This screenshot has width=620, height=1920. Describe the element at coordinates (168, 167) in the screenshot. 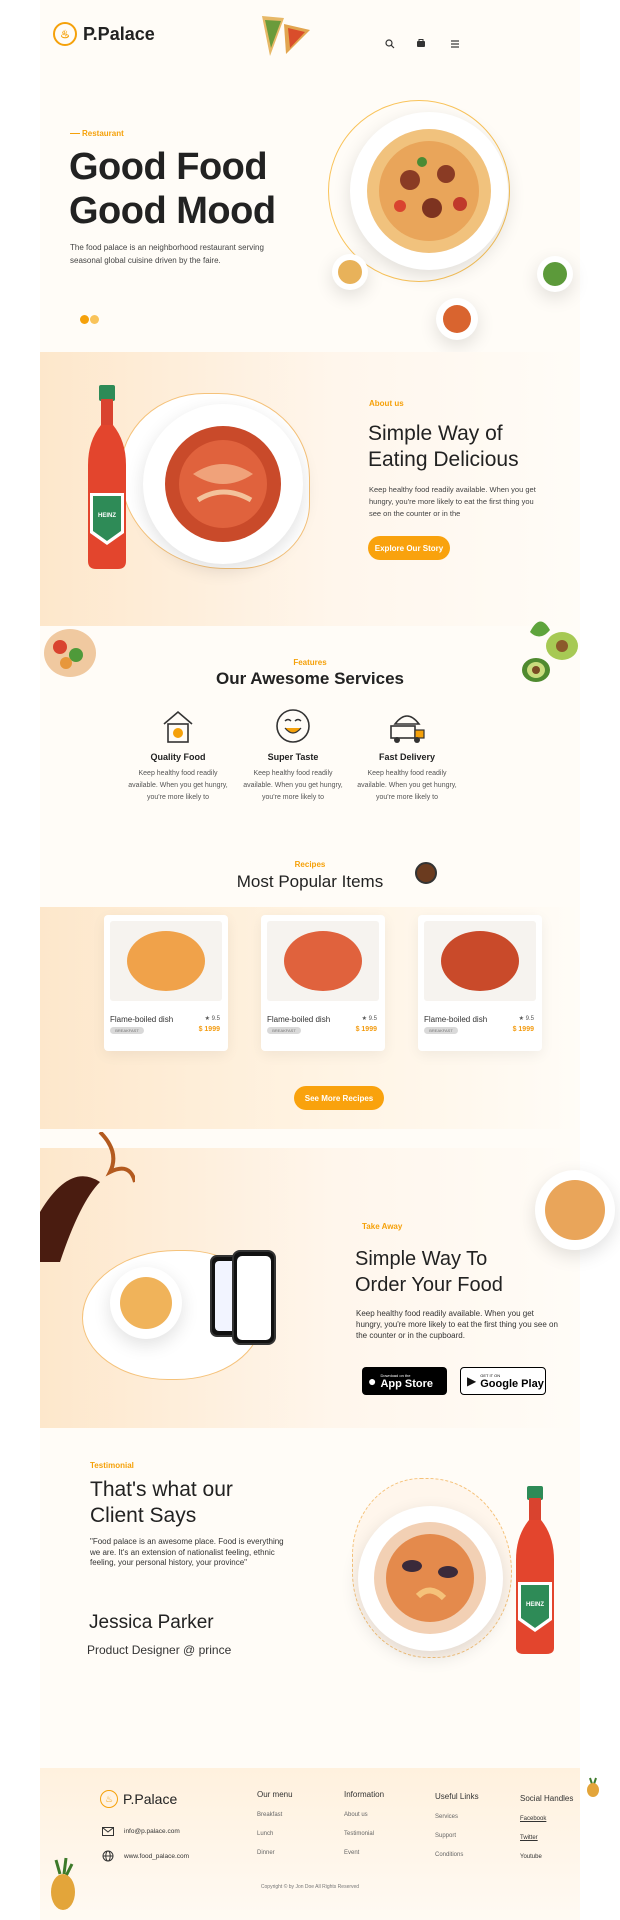

I see `hero-title-line1: Good Food` at that location.